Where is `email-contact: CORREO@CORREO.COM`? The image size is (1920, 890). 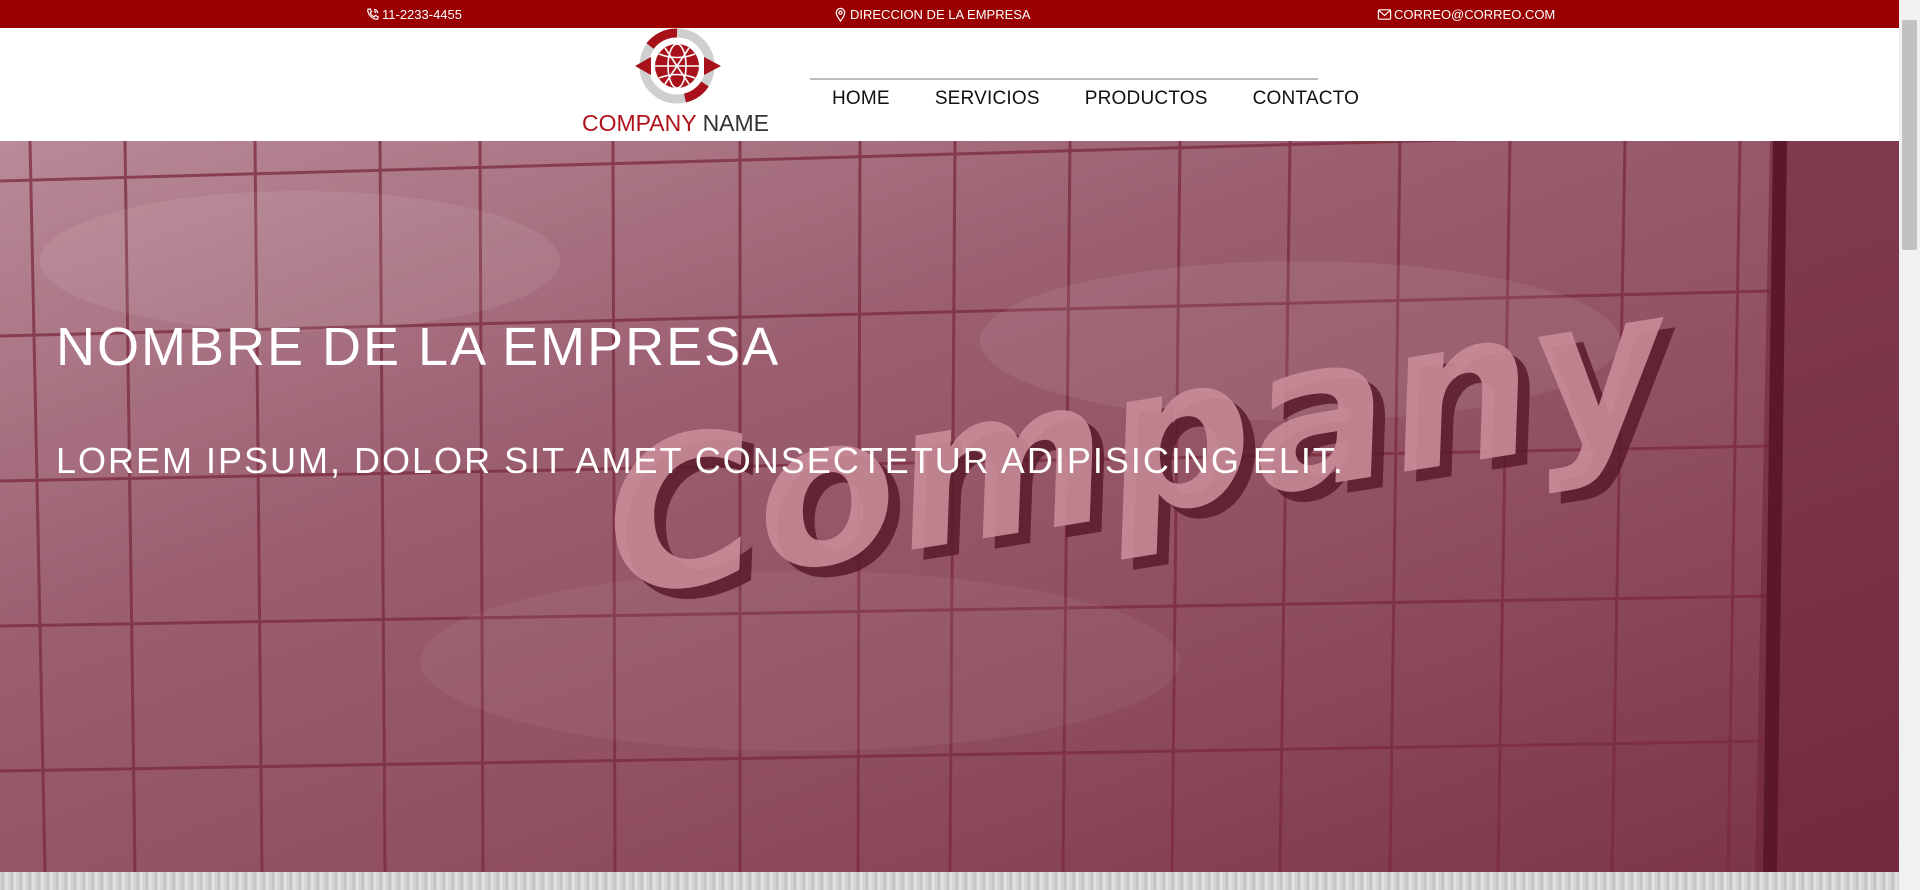
email-contact: CORREO@CORREO.COM is located at coordinates (1465, 14).